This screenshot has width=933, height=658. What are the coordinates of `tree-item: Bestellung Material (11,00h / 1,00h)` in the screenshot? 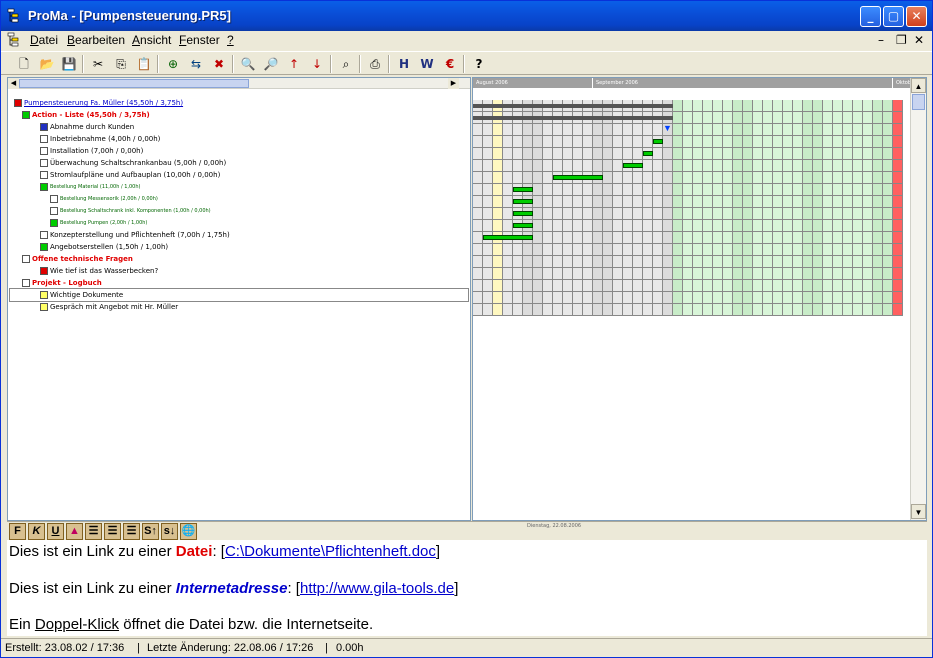 It's located at (90, 187).